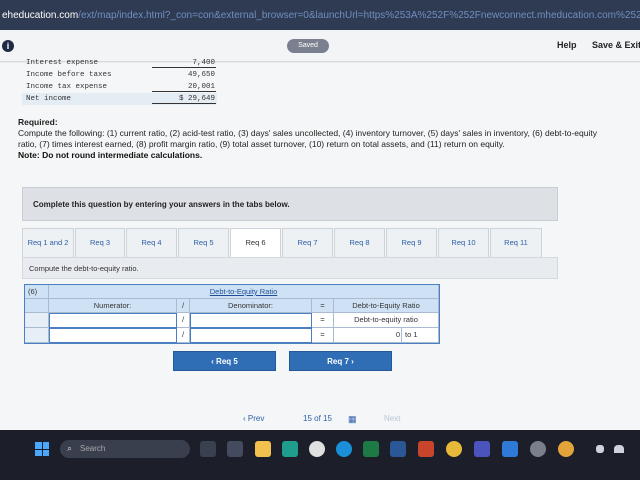 The height and width of the screenshot is (480, 640). Describe the element at coordinates (37, 306) in the screenshot. I see `header-spacer` at that location.